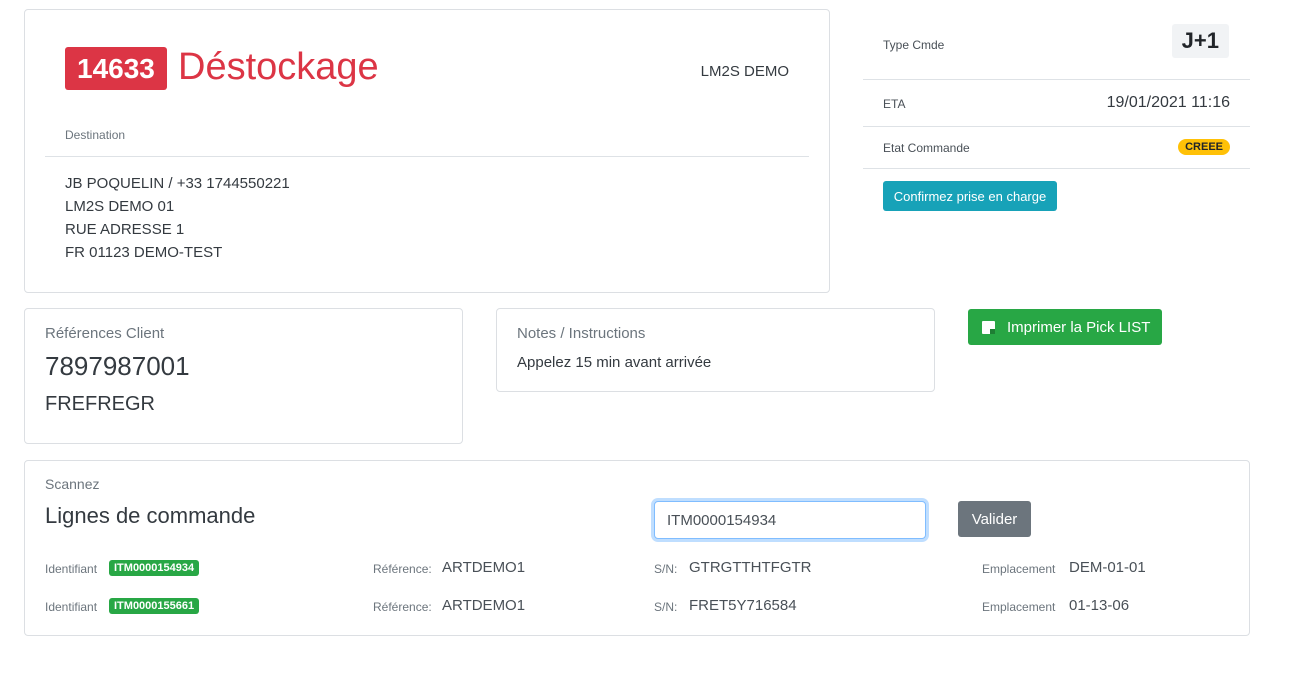 The height and width of the screenshot is (674, 1291). Describe the element at coordinates (894, 104) in the screenshot. I see `eta-label: ETA` at that location.